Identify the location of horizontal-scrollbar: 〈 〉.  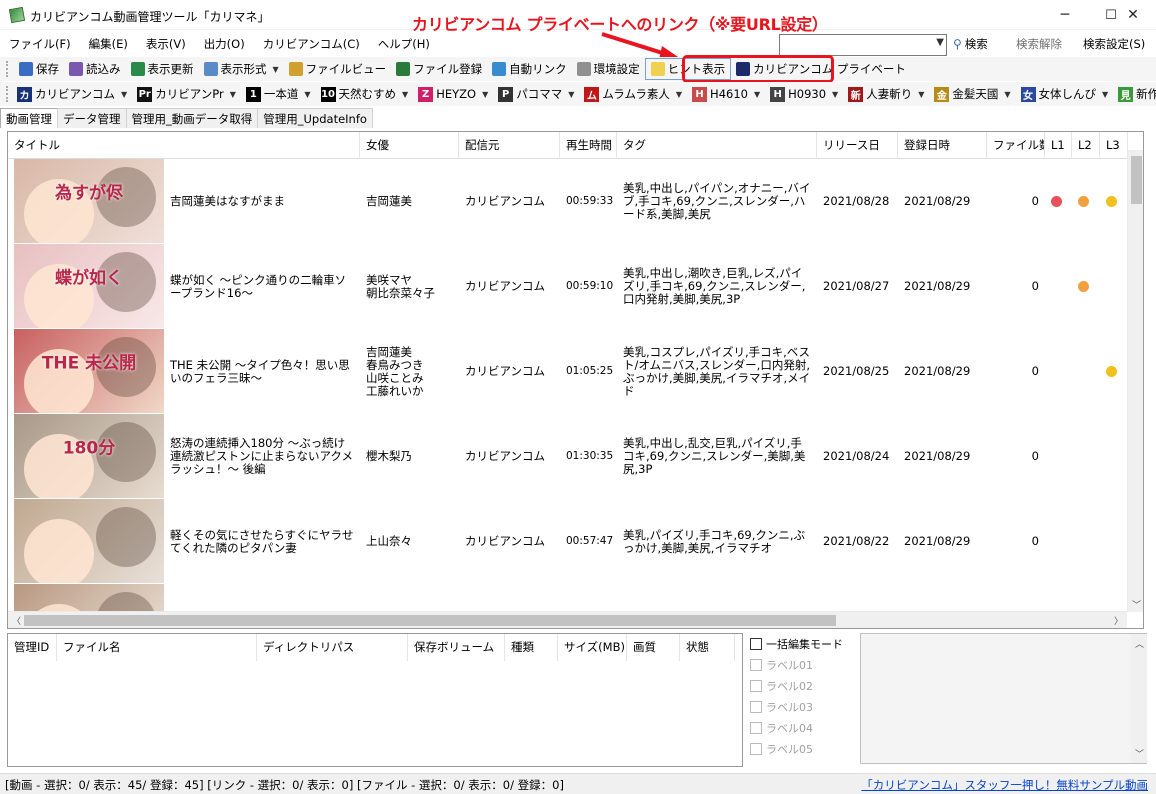
(567, 619).